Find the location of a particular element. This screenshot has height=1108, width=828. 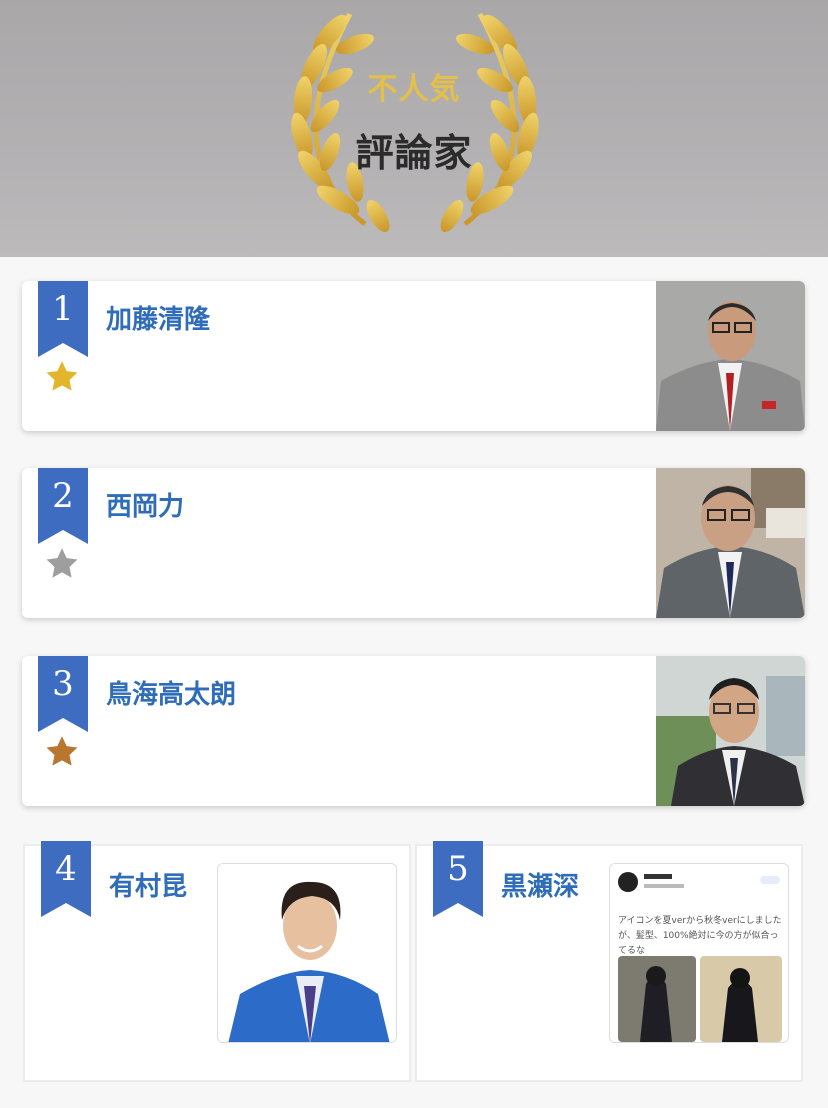

ribbon-badge-icon: 2 is located at coordinates (63, 506).